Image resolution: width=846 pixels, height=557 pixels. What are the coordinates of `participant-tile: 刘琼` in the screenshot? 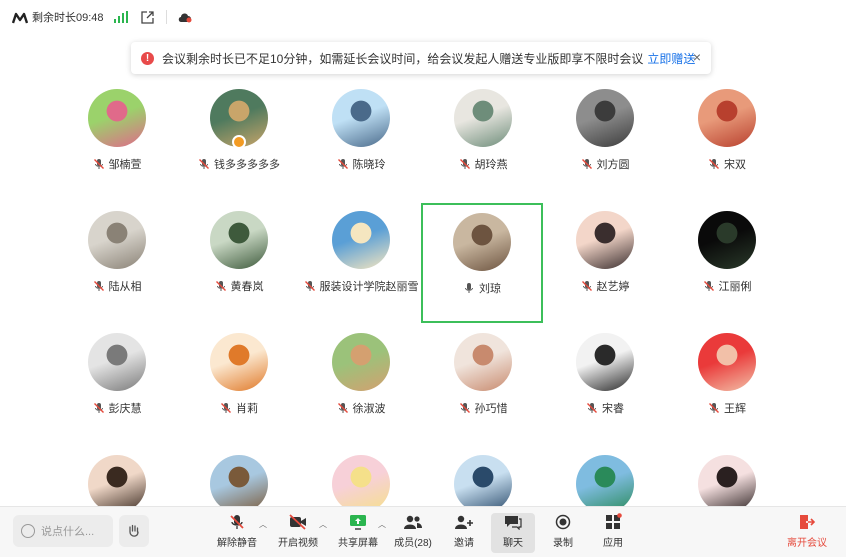 It's located at (482, 263).